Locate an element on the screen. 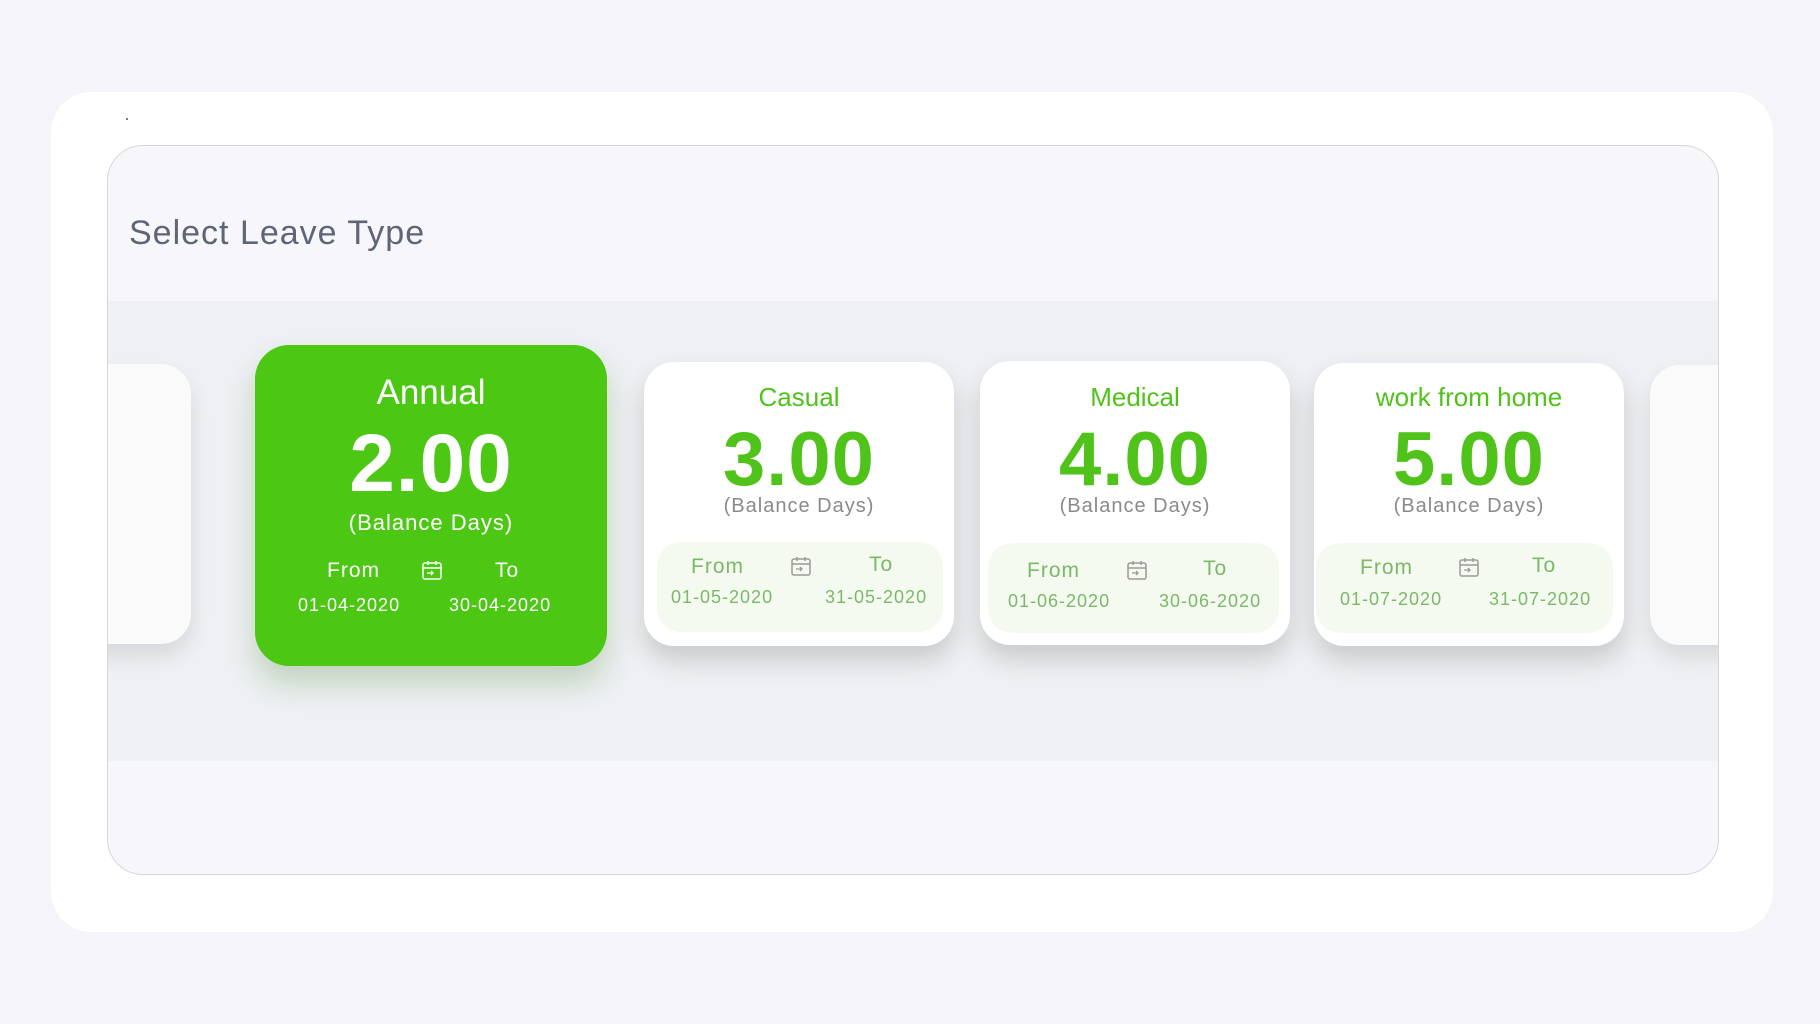 The image size is (1820, 1024). from-date: 01-04-2020 is located at coordinates (349, 605).